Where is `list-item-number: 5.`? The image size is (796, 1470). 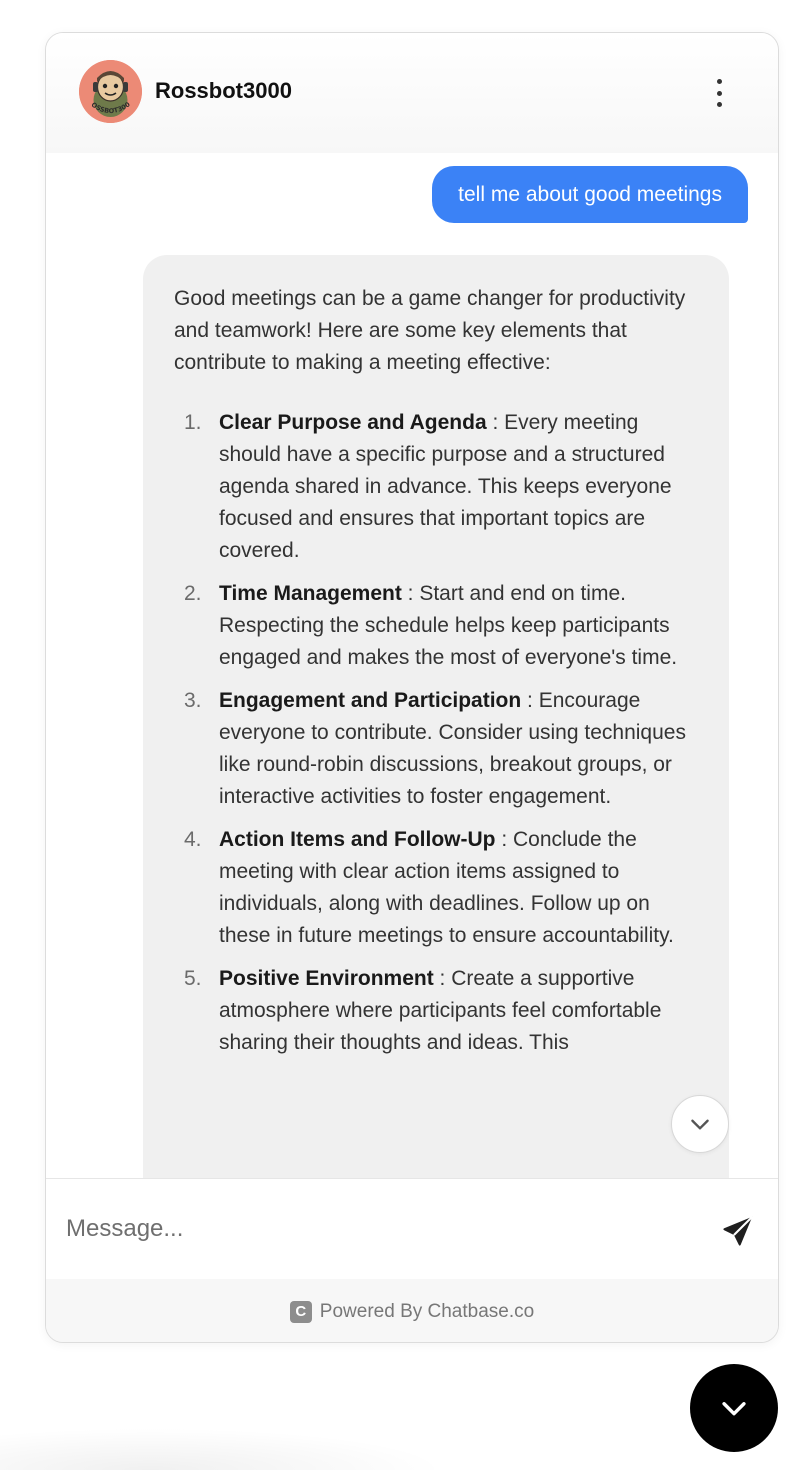 list-item-number: 5. is located at coordinates (193, 978).